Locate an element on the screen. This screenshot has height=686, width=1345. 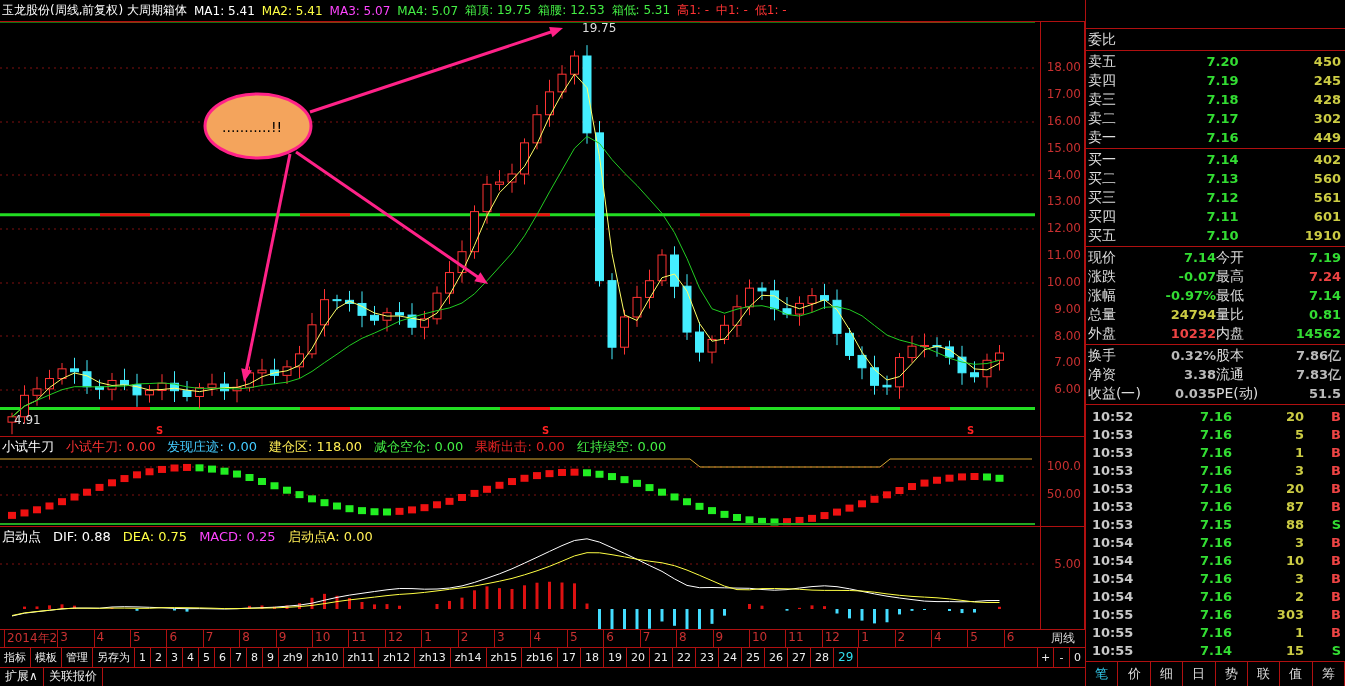
quote-label: 内盘 is located at coordinates (1230, 333).